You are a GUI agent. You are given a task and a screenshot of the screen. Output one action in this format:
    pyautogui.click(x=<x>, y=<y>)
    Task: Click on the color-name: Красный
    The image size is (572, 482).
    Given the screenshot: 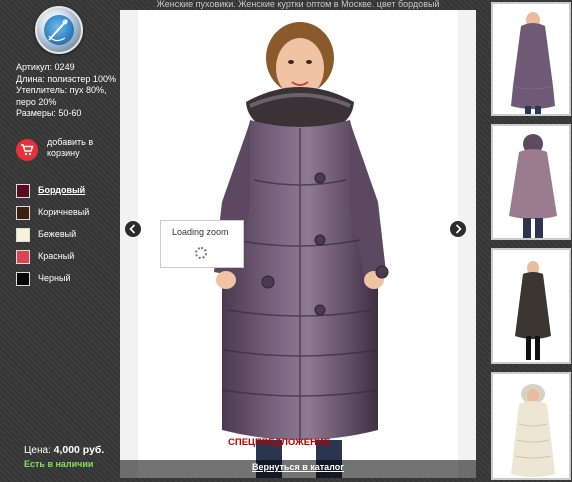 What is the action you would take?
    pyautogui.click(x=56, y=256)
    